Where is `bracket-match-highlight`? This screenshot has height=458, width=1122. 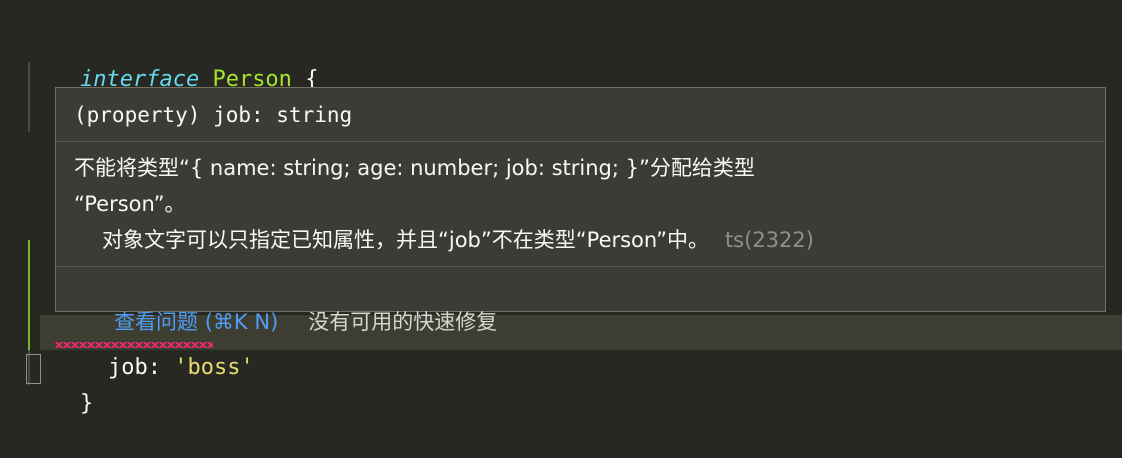
bracket-match-highlight is located at coordinates (33, 369).